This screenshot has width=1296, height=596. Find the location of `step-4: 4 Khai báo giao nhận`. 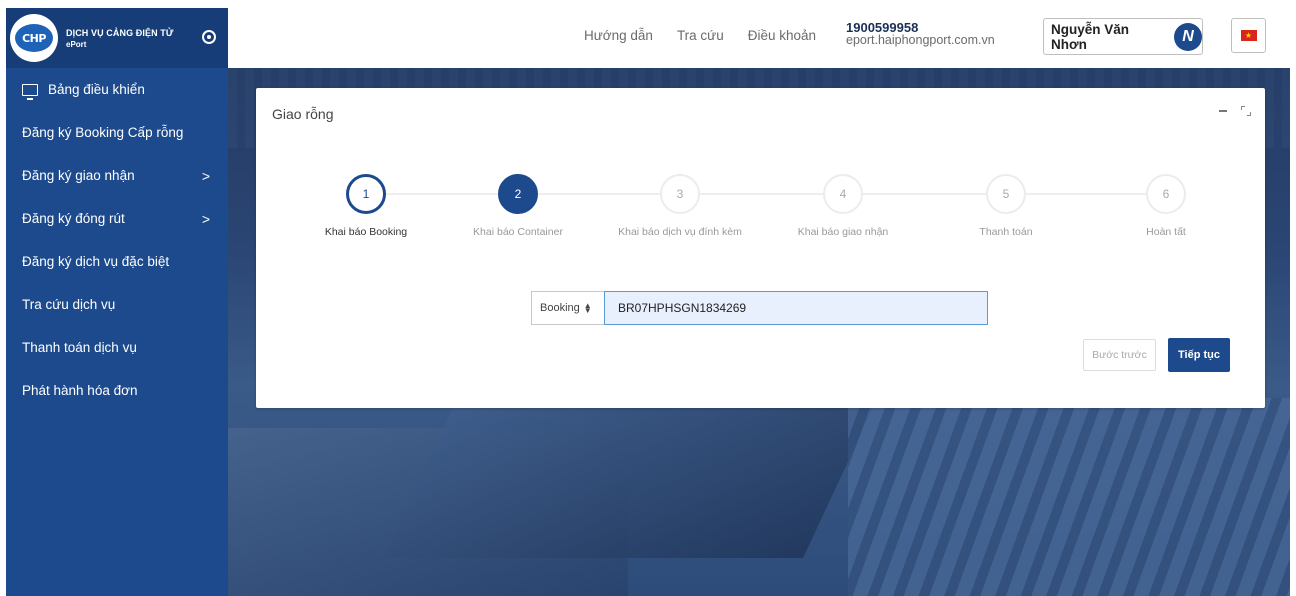

step-4: 4 Khai báo giao nhận is located at coordinates (843, 206).